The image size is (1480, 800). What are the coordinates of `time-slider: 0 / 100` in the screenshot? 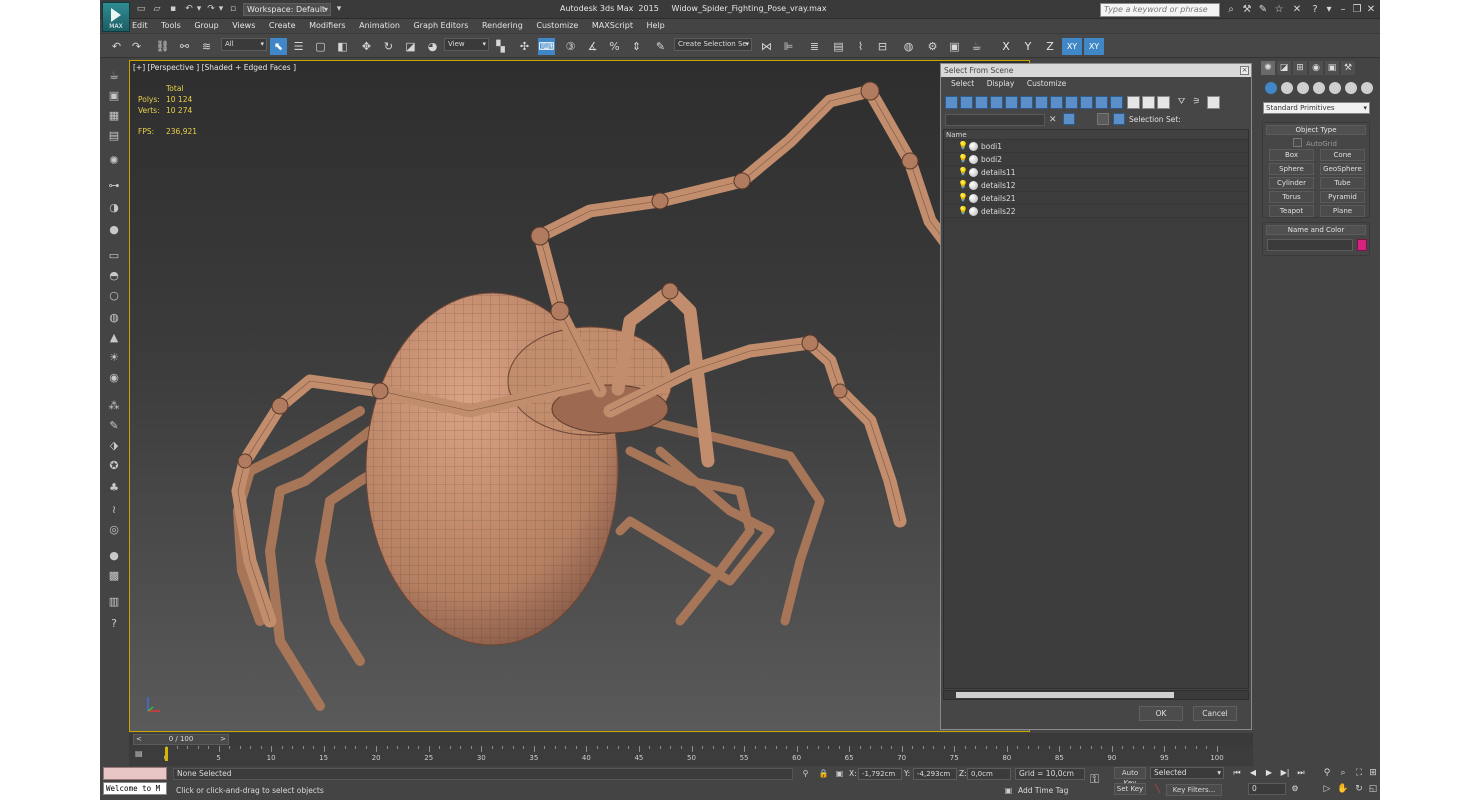 It's located at (181, 739).